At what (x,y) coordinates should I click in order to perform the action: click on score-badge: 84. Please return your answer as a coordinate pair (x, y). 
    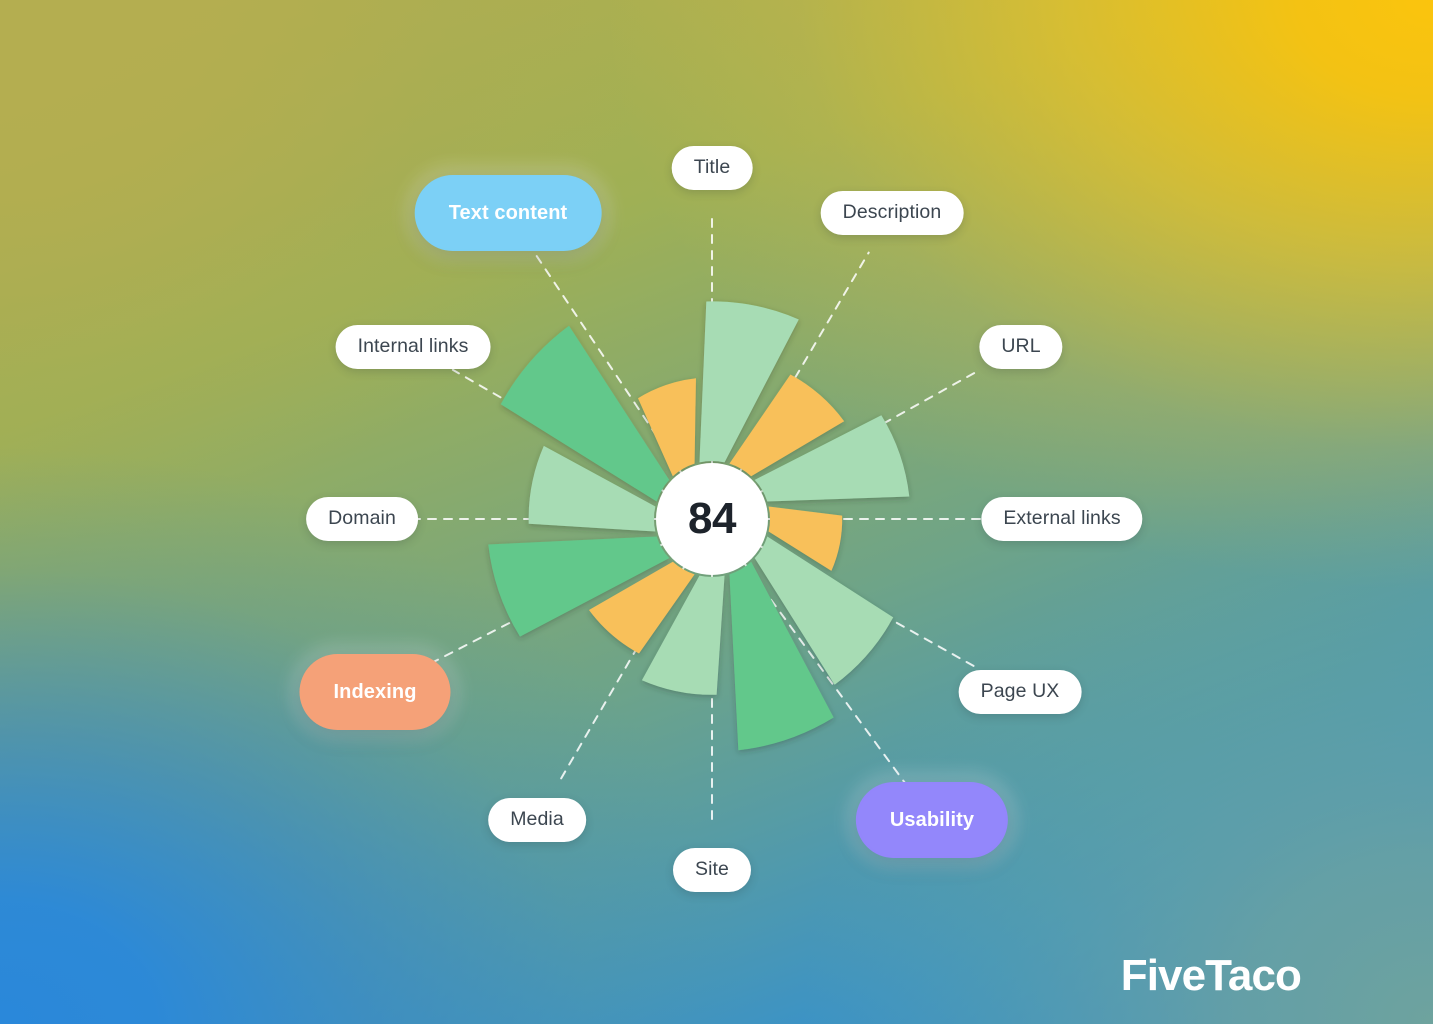
    Looking at the image, I should click on (712, 519).